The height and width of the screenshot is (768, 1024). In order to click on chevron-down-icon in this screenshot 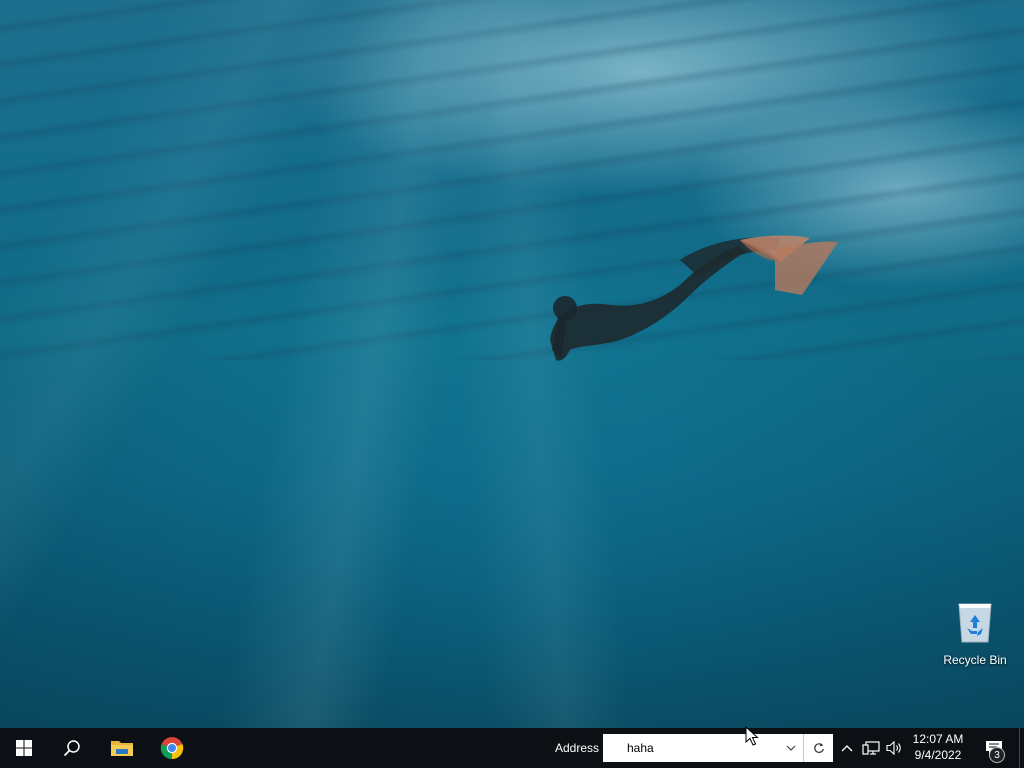, I will do `click(791, 748)`.